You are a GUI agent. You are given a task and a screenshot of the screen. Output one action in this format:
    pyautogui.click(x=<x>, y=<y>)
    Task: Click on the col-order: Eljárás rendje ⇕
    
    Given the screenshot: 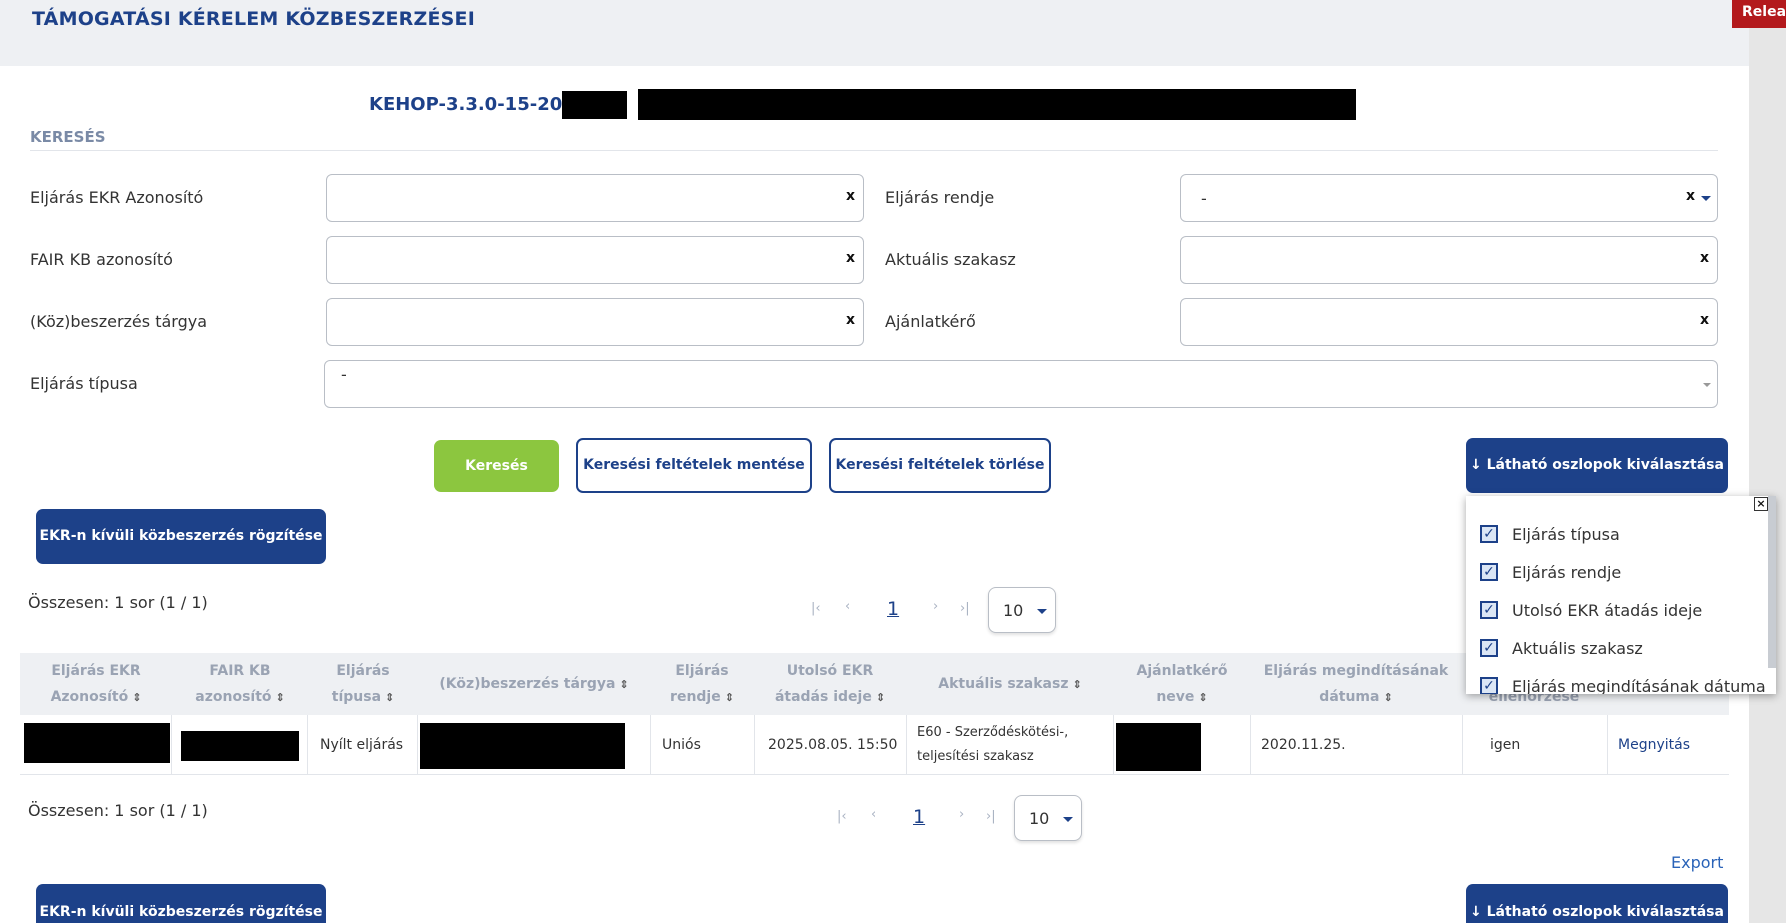 What is the action you would take?
    pyautogui.click(x=702, y=684)
    